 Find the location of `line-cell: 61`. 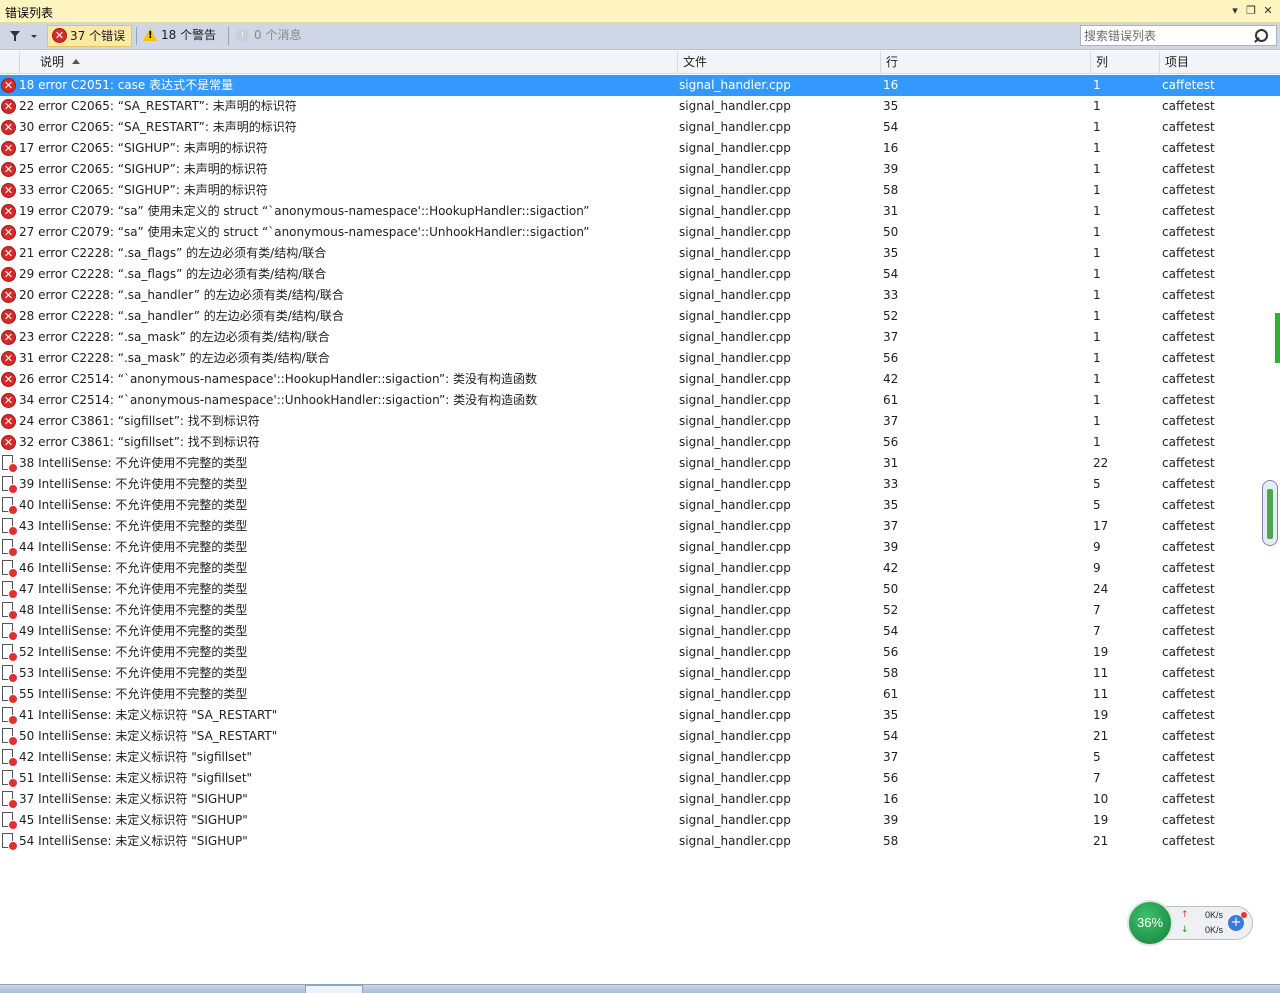

line-cell: 61 is located at coordinates (891, 694).